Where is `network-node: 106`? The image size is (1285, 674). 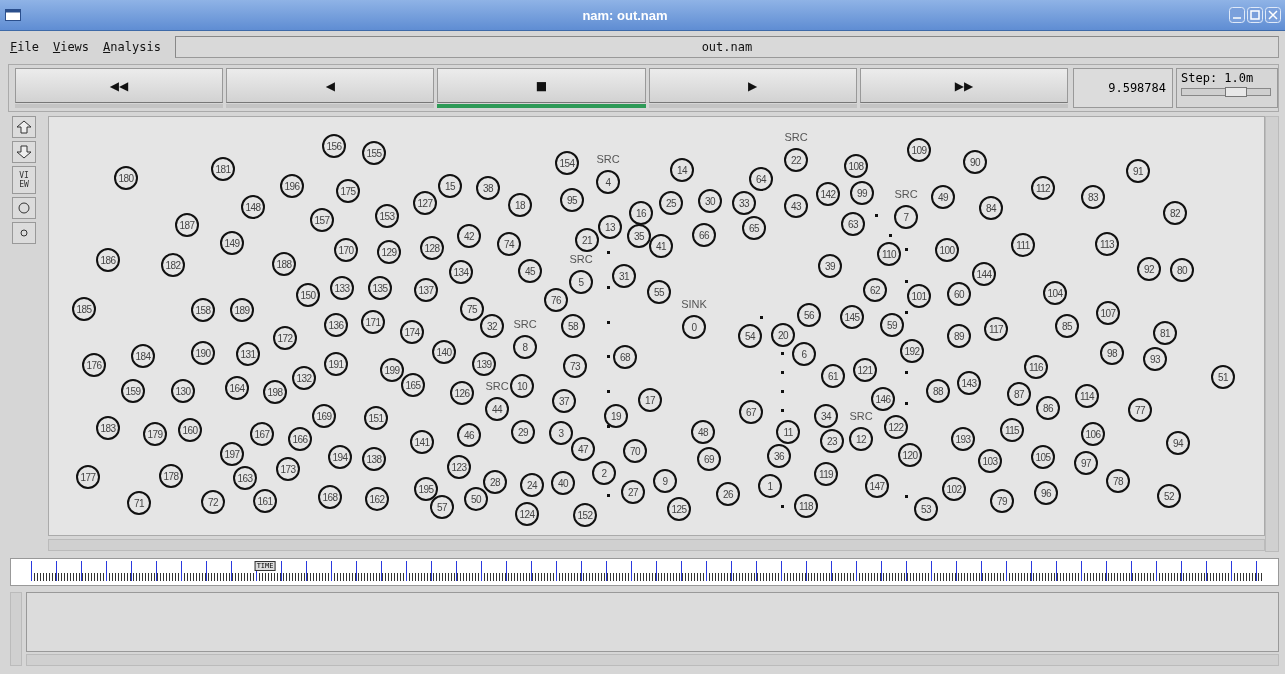 network-node: 106 is located at coordinates (1093, 434).